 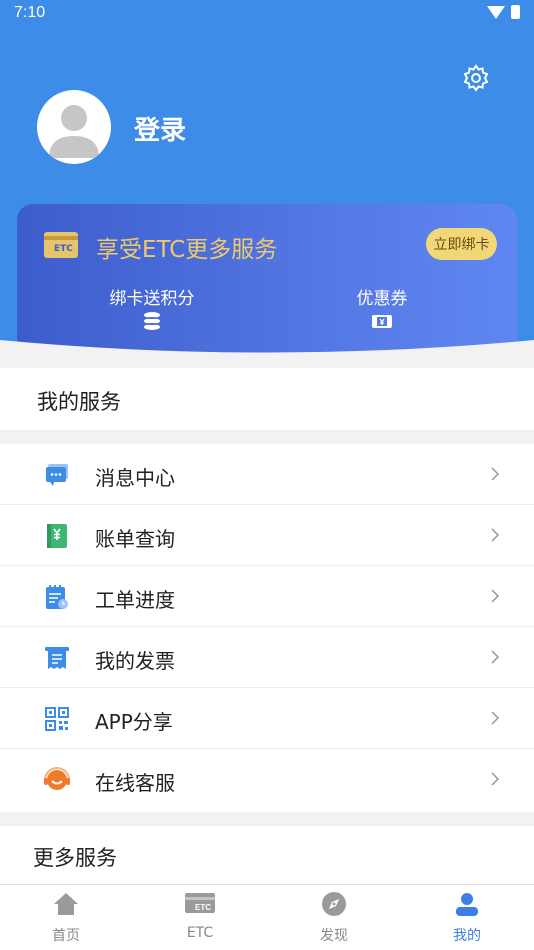 I want to click on list-item-app-share: APP分享, so click(x=267, y=718).